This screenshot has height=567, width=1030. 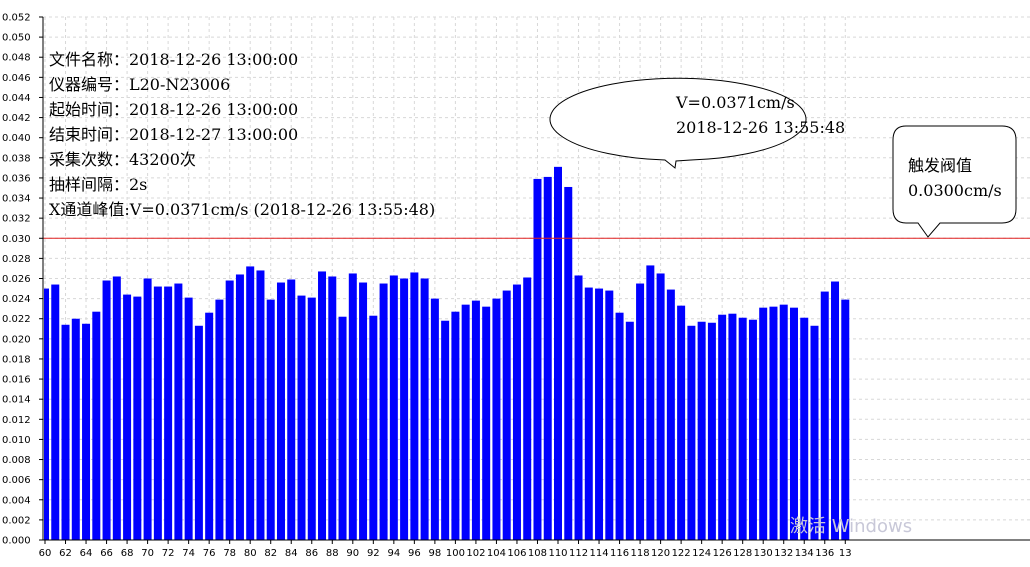 I want to click on x-tick-label: 130, so click(x=763, y=553).